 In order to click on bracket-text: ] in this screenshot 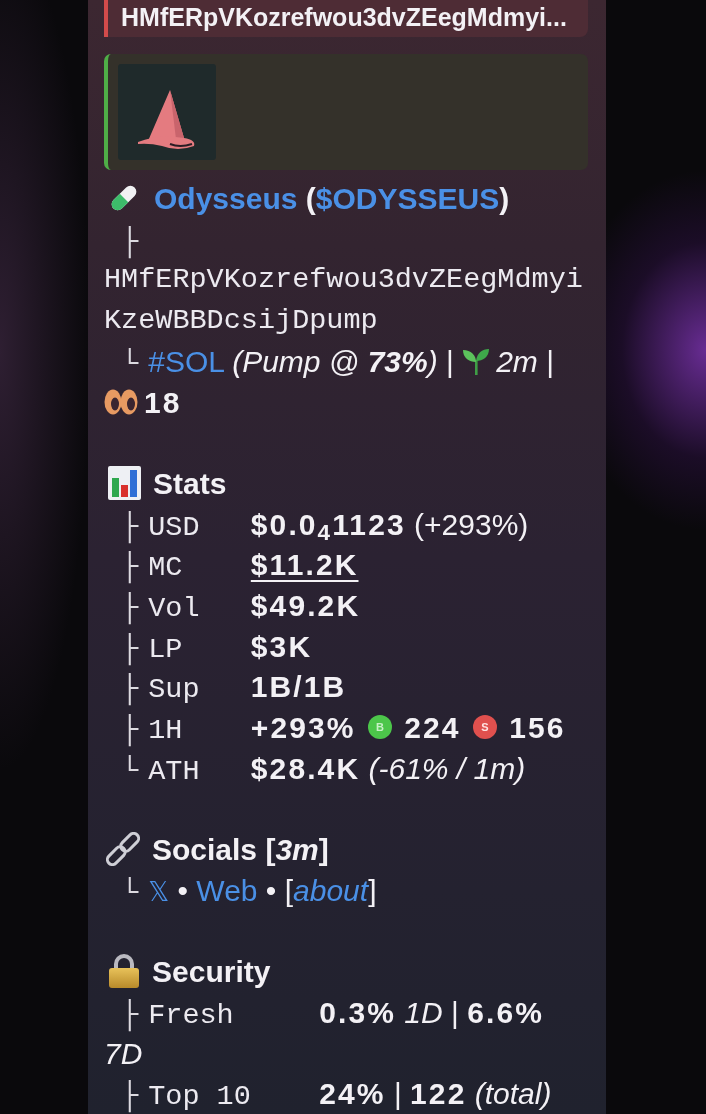, I will do `click(372, 890)`.